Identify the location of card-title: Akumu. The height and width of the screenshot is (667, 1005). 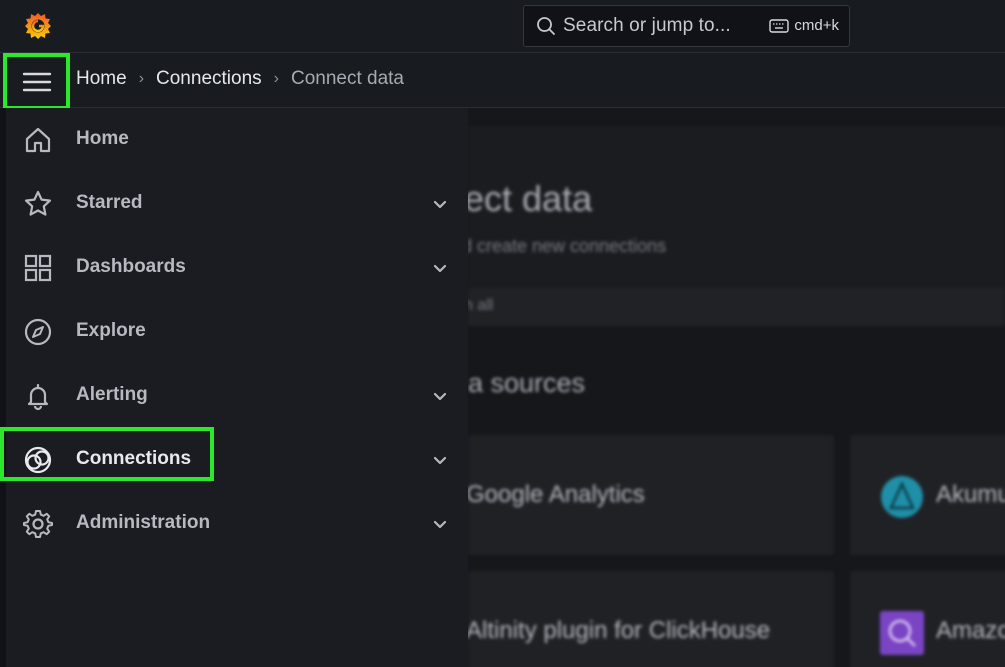
(970, 494).